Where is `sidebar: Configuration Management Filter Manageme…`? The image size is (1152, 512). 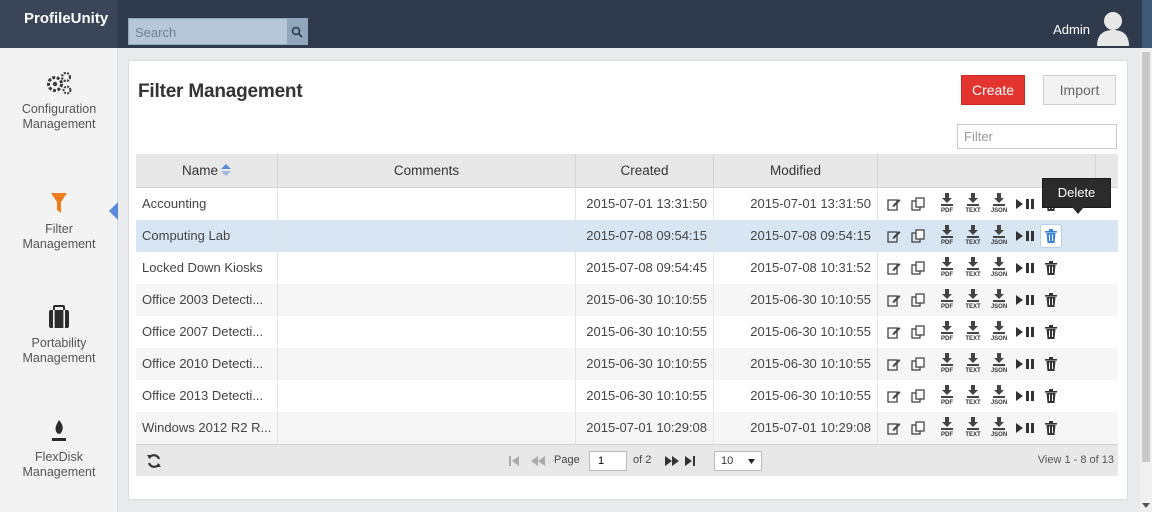
sidebar: Configuration Management Filter Manageme… is located at coordinates (59, 280).